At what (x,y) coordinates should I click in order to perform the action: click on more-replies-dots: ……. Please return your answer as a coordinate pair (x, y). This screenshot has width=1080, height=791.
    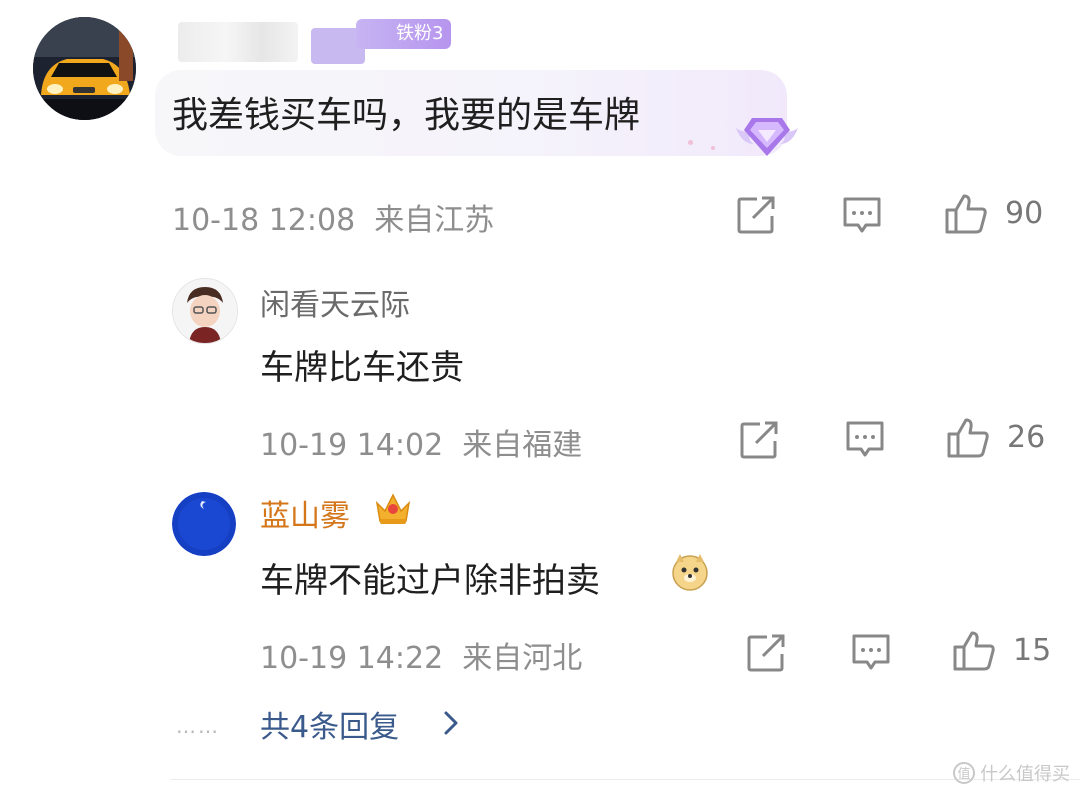
    Looking at the image, I should click on (198, 726).